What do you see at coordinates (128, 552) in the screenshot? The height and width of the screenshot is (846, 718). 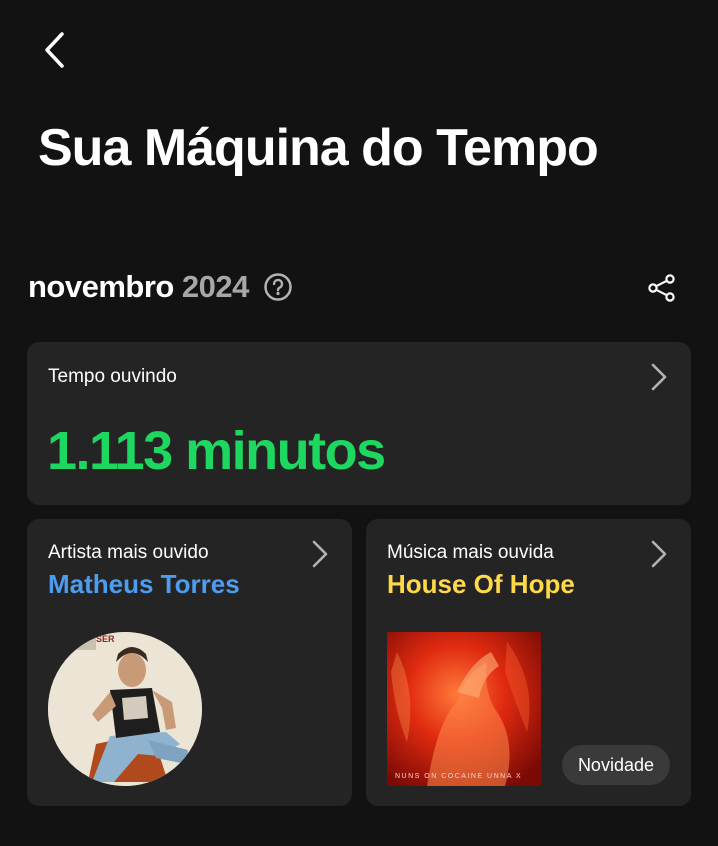 I see `top-artist-label: Artista mais ouvido` at bounding box center [128, 552].